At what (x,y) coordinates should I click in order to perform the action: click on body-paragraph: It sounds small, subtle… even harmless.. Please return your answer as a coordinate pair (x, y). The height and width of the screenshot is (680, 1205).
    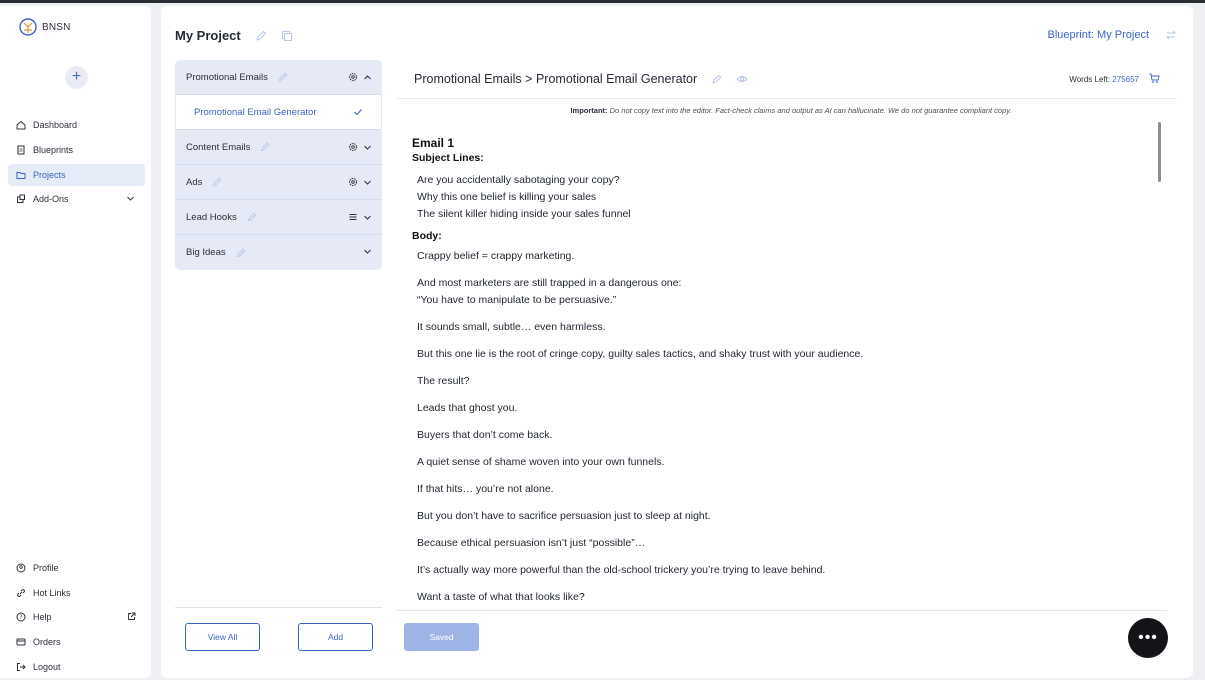
    Looking at the image, I should click on (511, 327).